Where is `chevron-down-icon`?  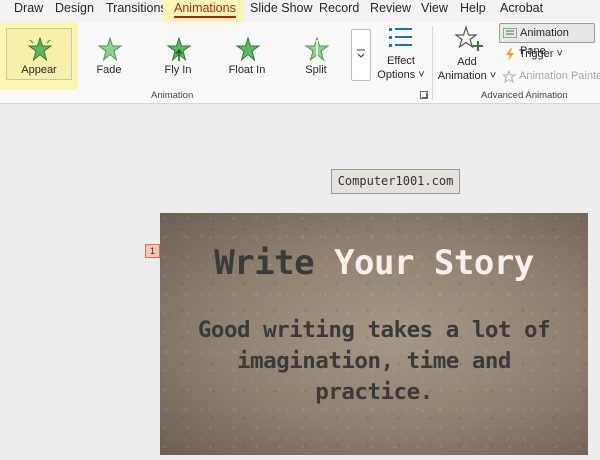 chevron-down-icon is located at coordinates (361, 53).